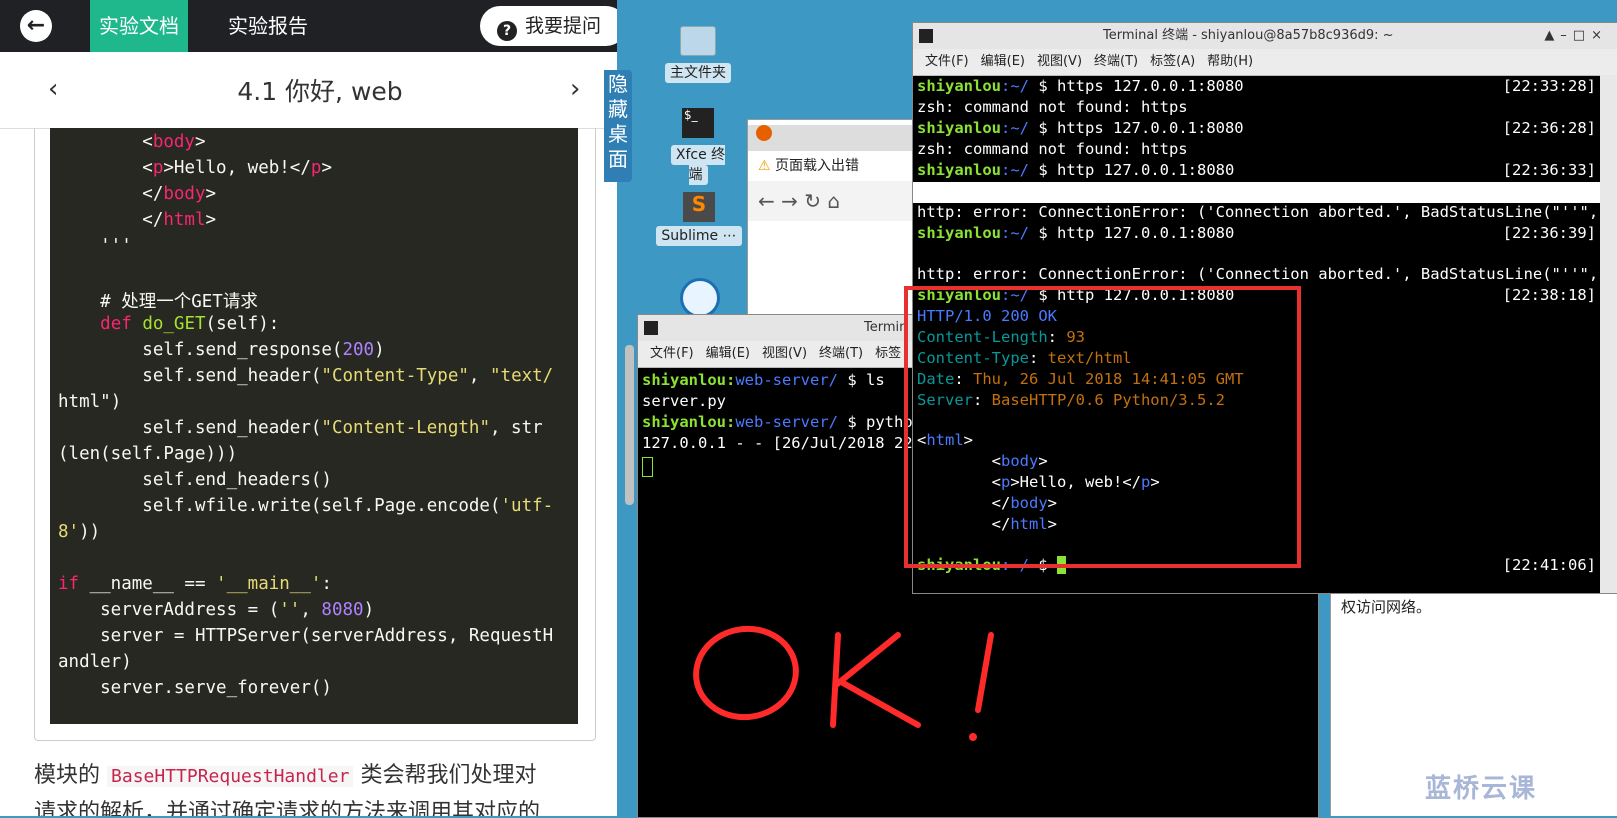  Describe the element at coordinates (618, 126) in the screenshot. I see `hide-desktop-button: 隐 藏 桌 面` at that location.